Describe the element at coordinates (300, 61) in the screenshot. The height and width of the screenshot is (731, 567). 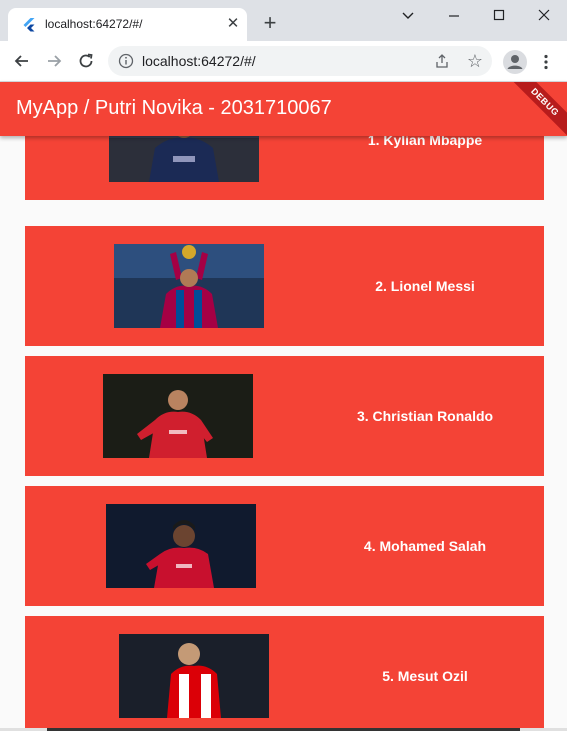
I see `address-bar: localhost:64272/#/ ☆` at that location.